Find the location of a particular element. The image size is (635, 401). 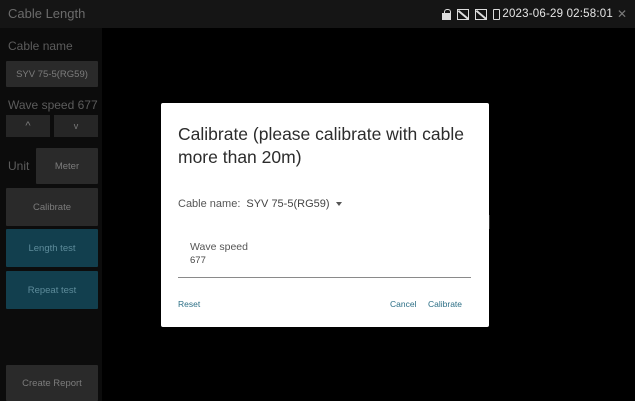

cable-name-label: Cable name is located at coordinates (40, 46).